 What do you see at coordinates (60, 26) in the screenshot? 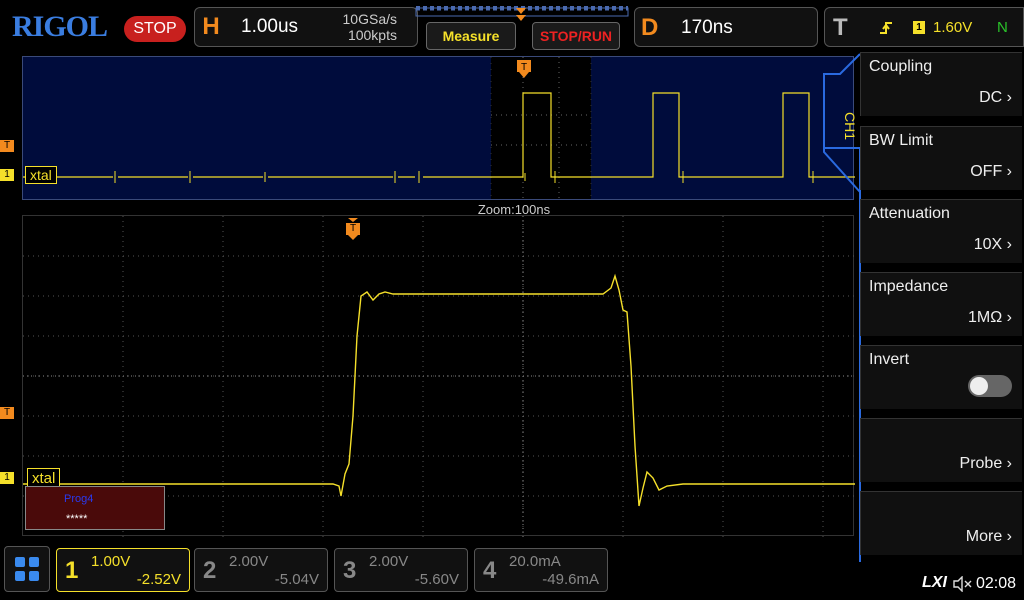
I see `rigol-logo: RIGOL` at bounding box center [60, 26].